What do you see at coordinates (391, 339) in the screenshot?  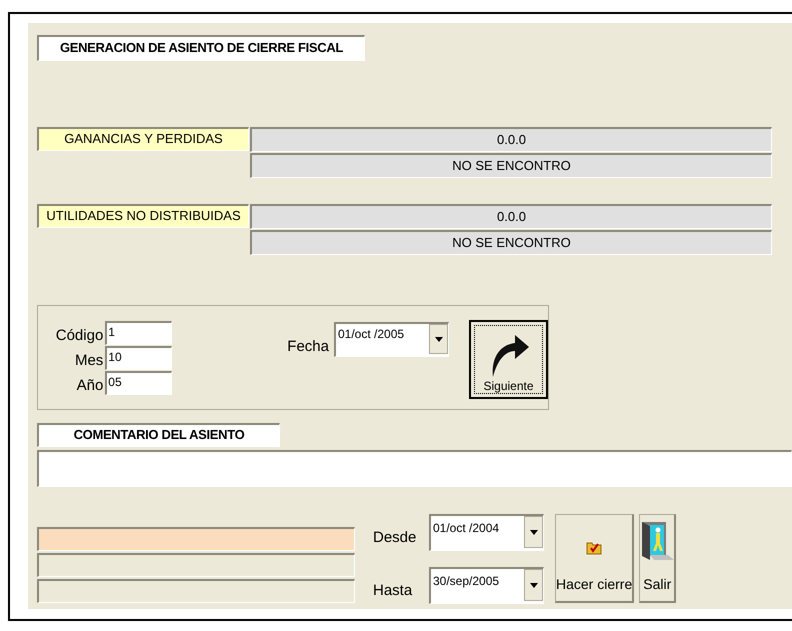 I see `date-dropdown: 01/oct /2005` at bounding box center [391, 339].